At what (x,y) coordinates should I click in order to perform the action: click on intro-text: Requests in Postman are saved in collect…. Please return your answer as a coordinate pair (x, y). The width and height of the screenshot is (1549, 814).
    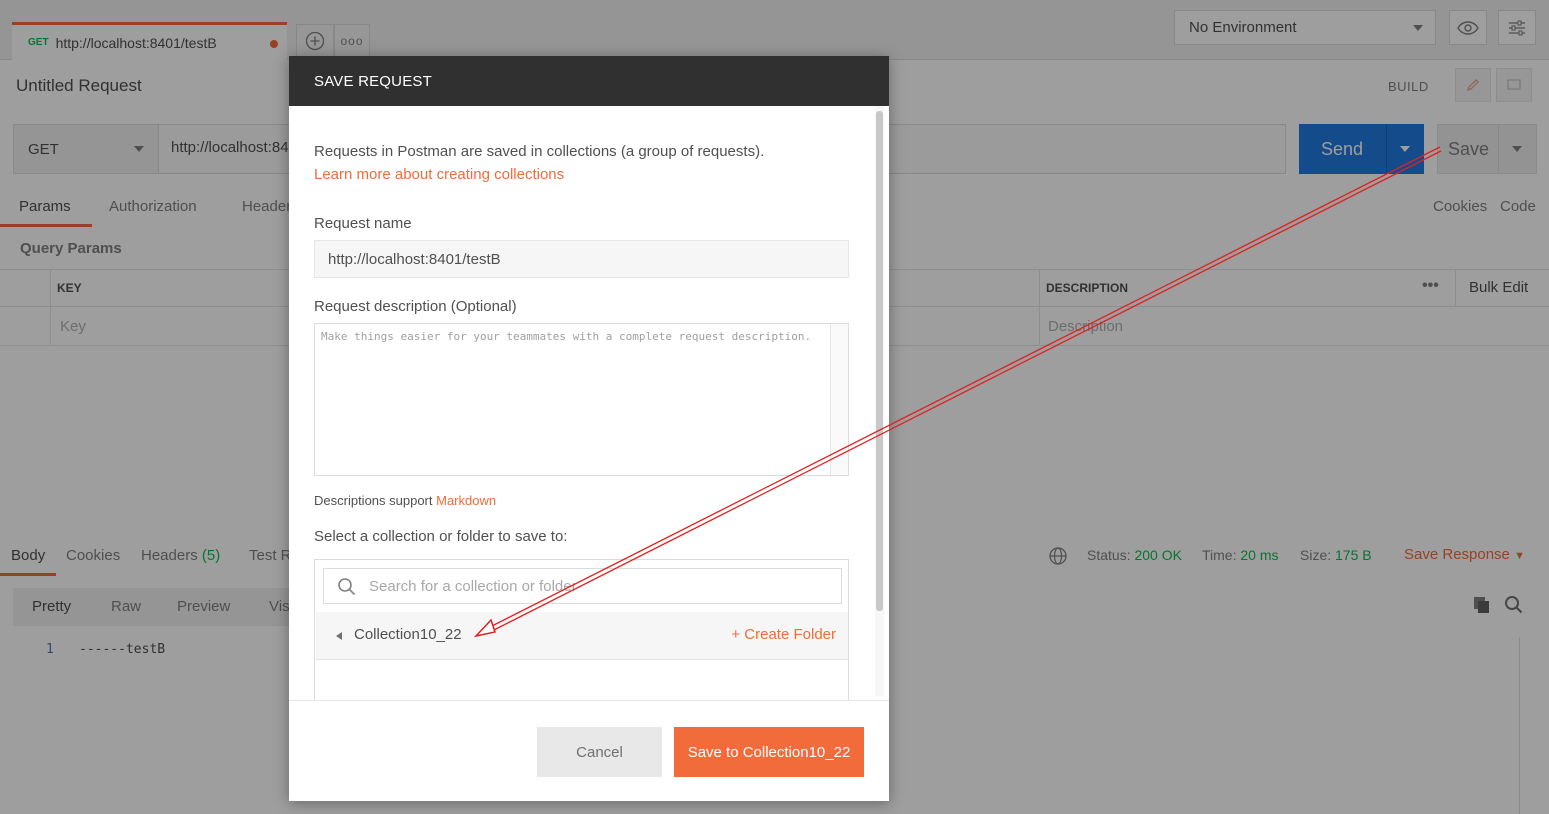
    Looking at the image, I should click on (539, 151).